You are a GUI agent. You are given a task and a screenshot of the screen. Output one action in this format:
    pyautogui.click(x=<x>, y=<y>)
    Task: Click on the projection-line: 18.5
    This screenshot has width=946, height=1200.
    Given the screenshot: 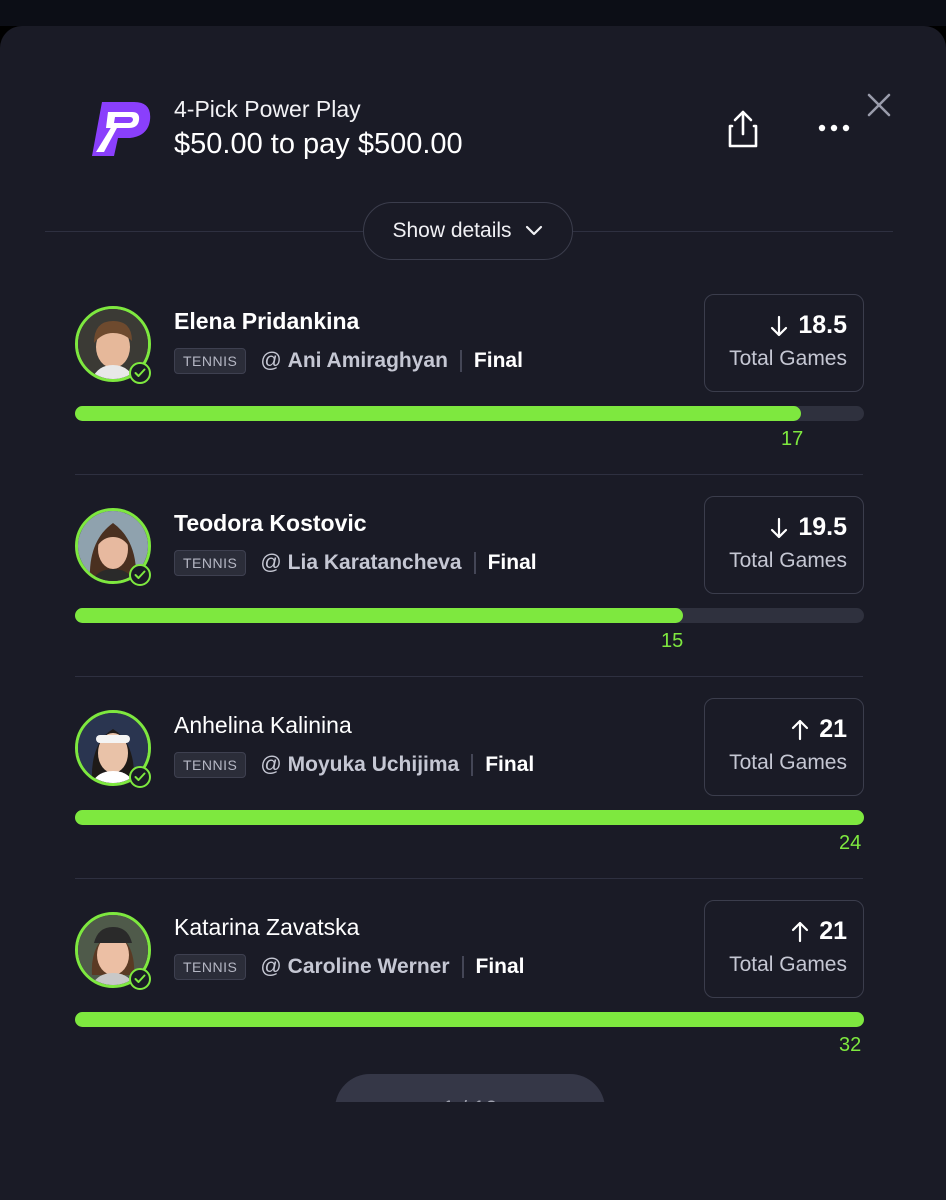 What is the action you would take?
    pyautogui.click(x=822, y=325)
    